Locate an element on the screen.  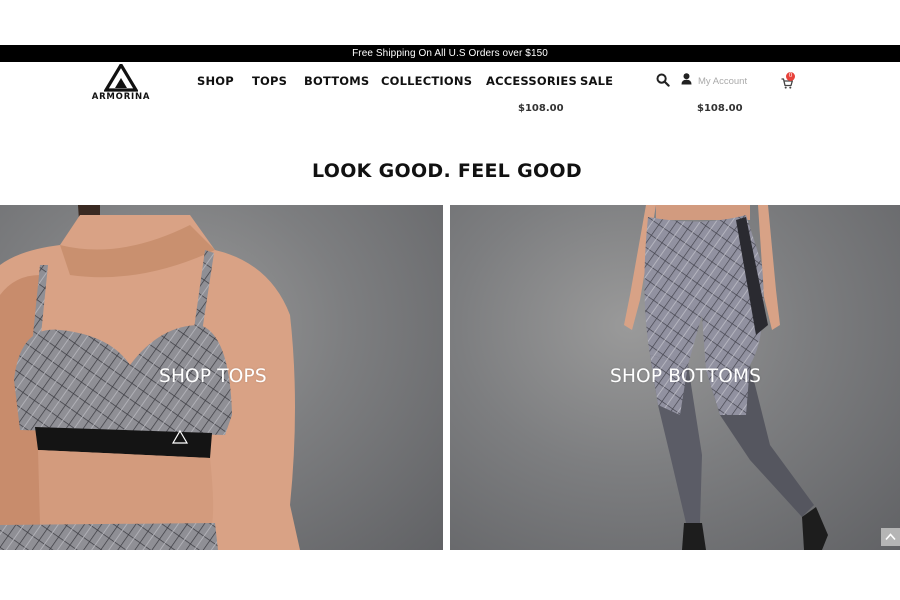
scroll-to-top-button is located at coordinates (890, 537).